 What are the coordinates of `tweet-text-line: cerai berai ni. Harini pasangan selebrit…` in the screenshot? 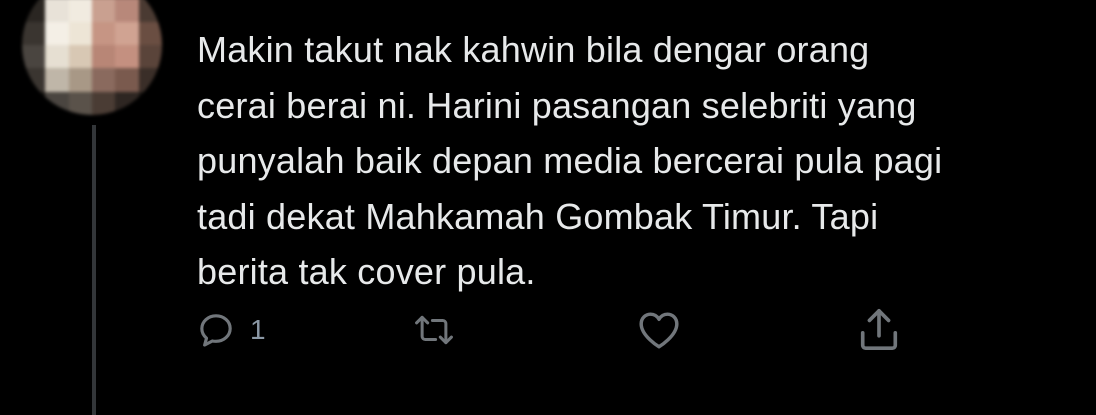 It's located at (557, 105).